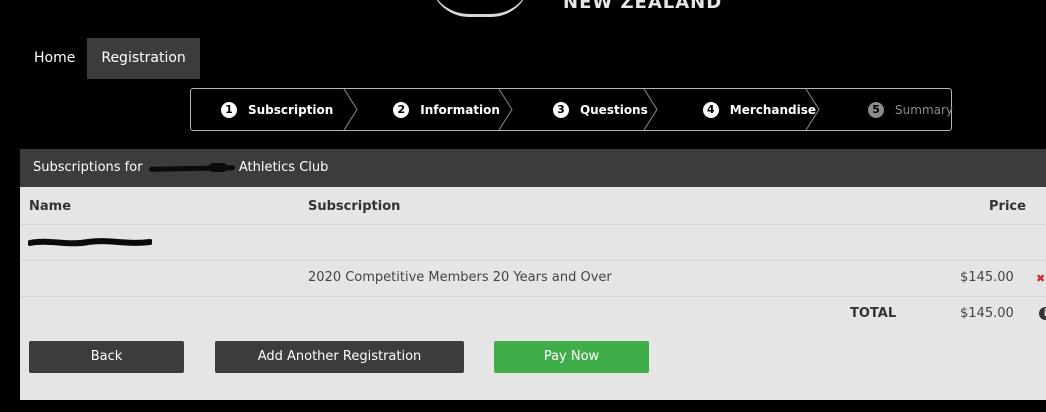 This screenshot has width=1046, height=412. What do you see at coordinates (533, 242) in the screenshot?
I see `table-row-member` at bounding box center [533, 242].